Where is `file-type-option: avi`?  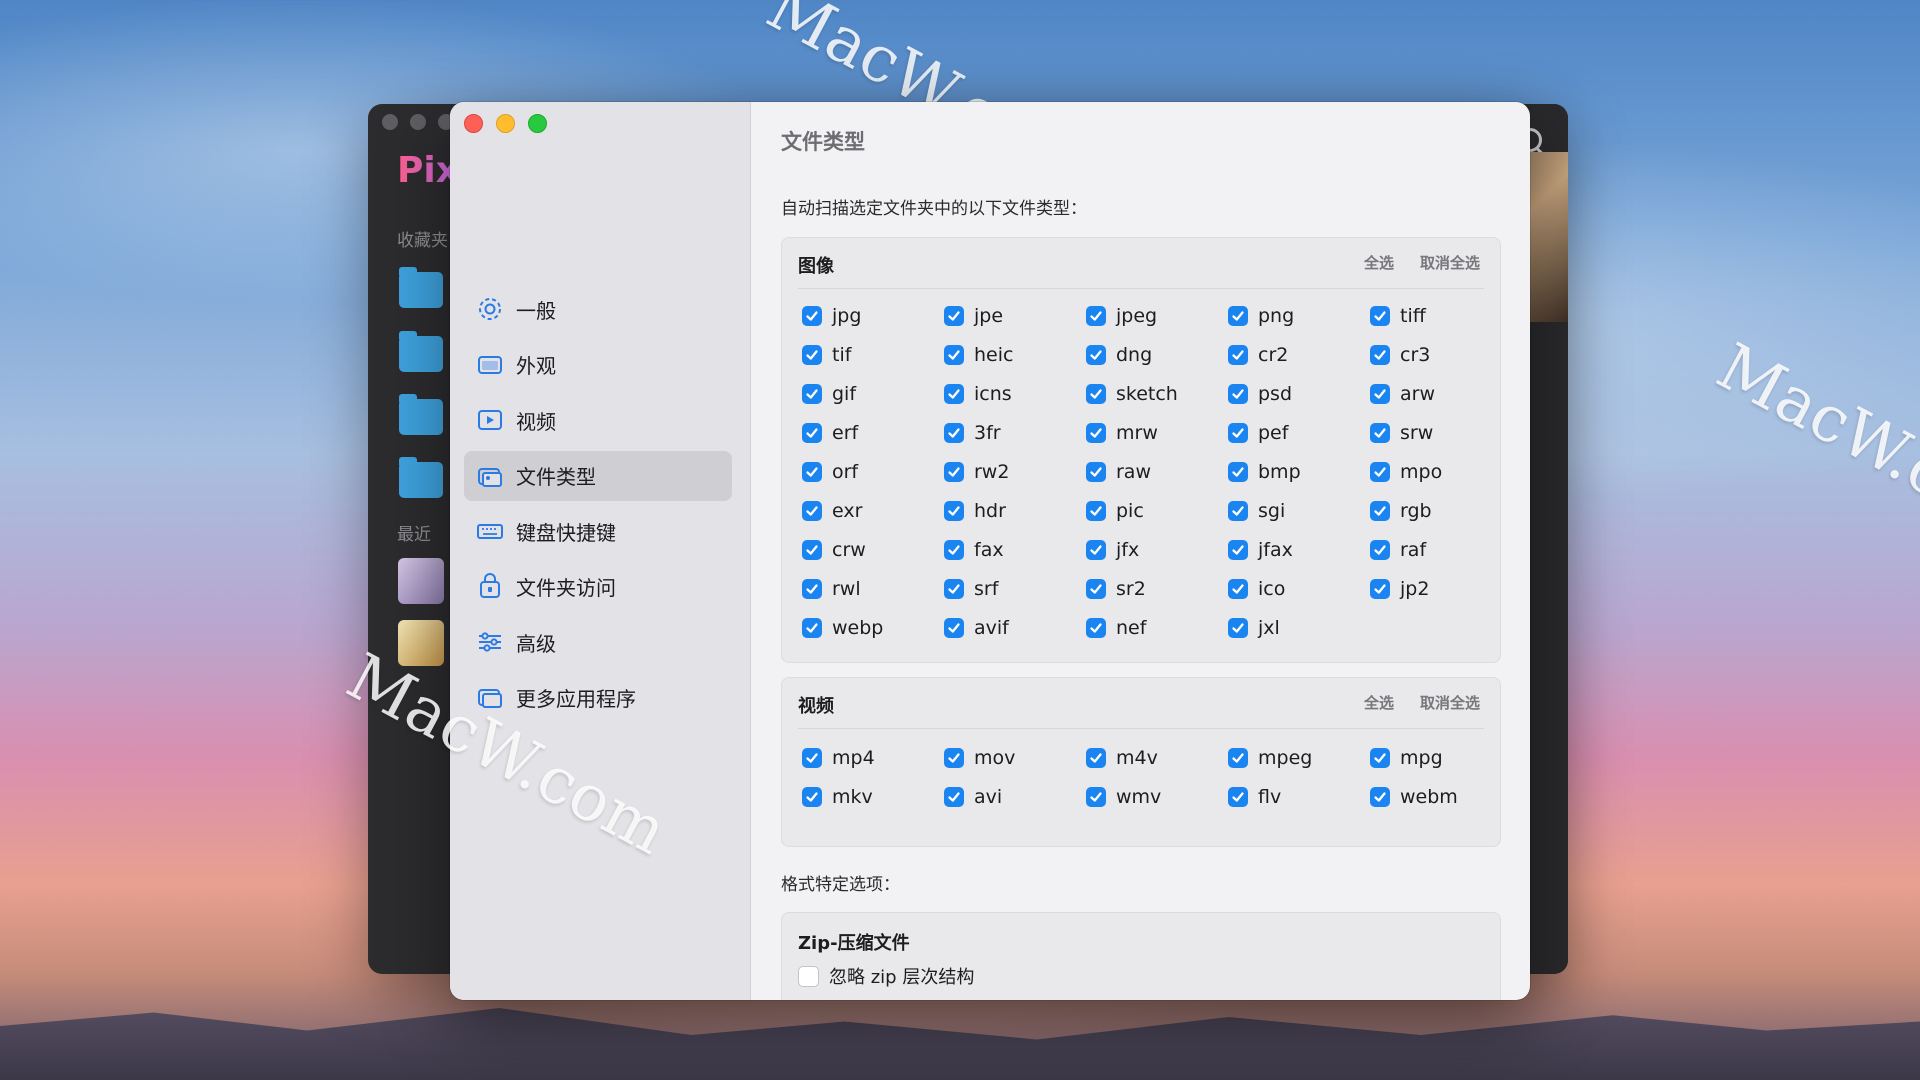 file-type-option: avi is located at coordinates (973, 797).